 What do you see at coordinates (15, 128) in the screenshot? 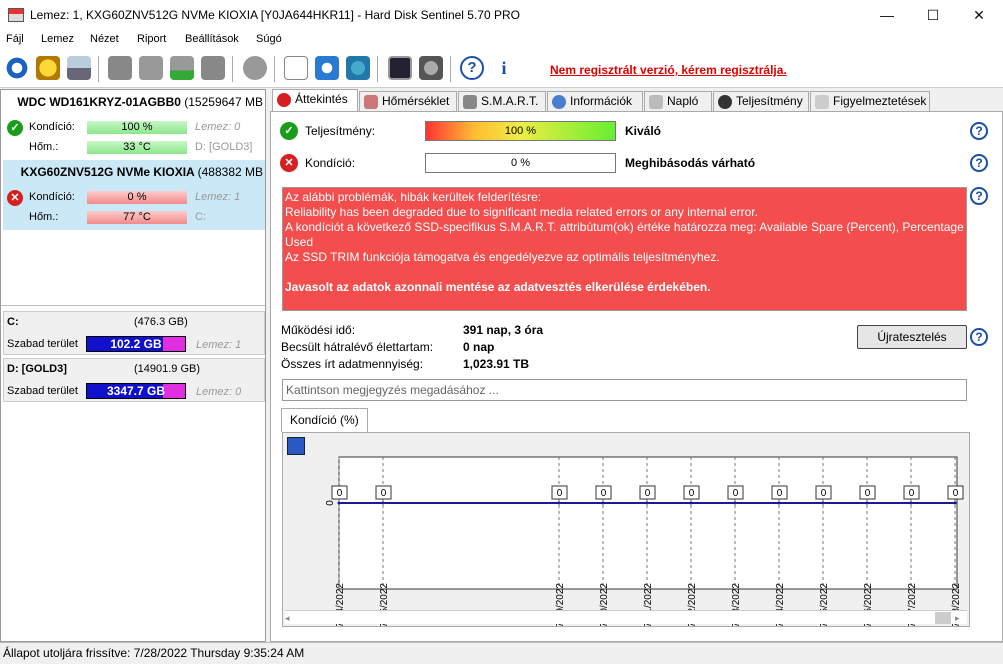
I see `ok-status-icon: ✓` at bounding box center [15, 128].